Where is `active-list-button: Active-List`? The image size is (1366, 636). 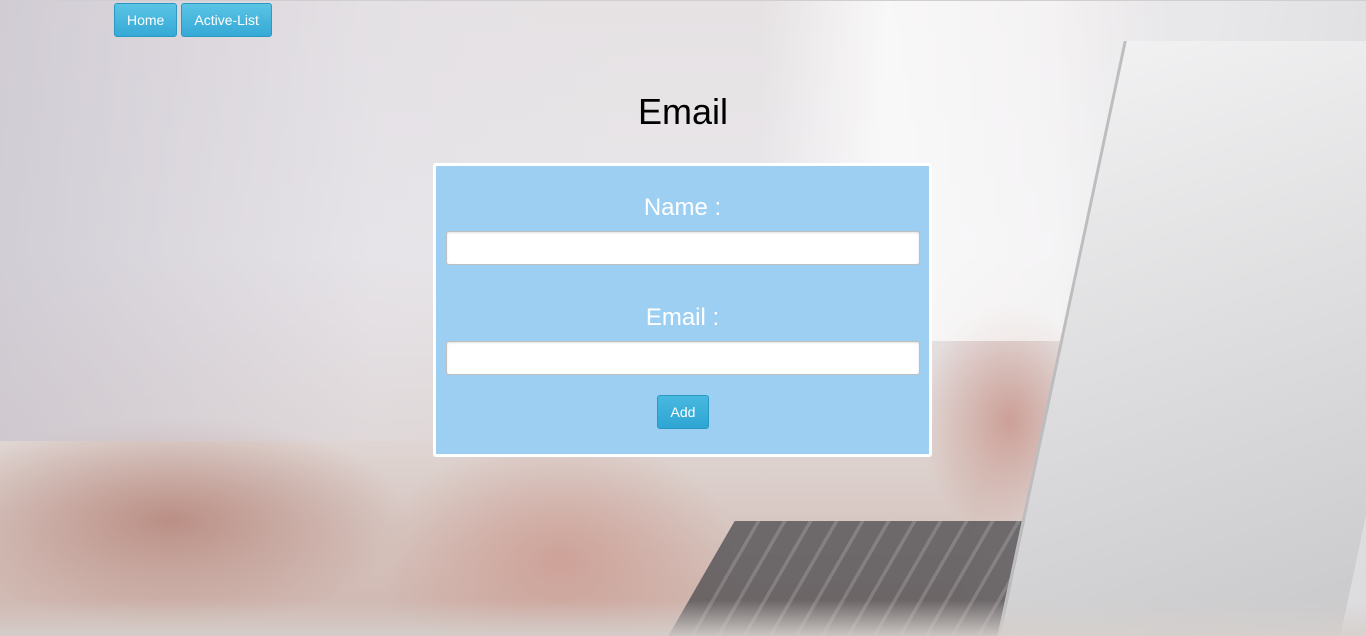 active-list-button: Active-List is located at coordinates (226, 20).